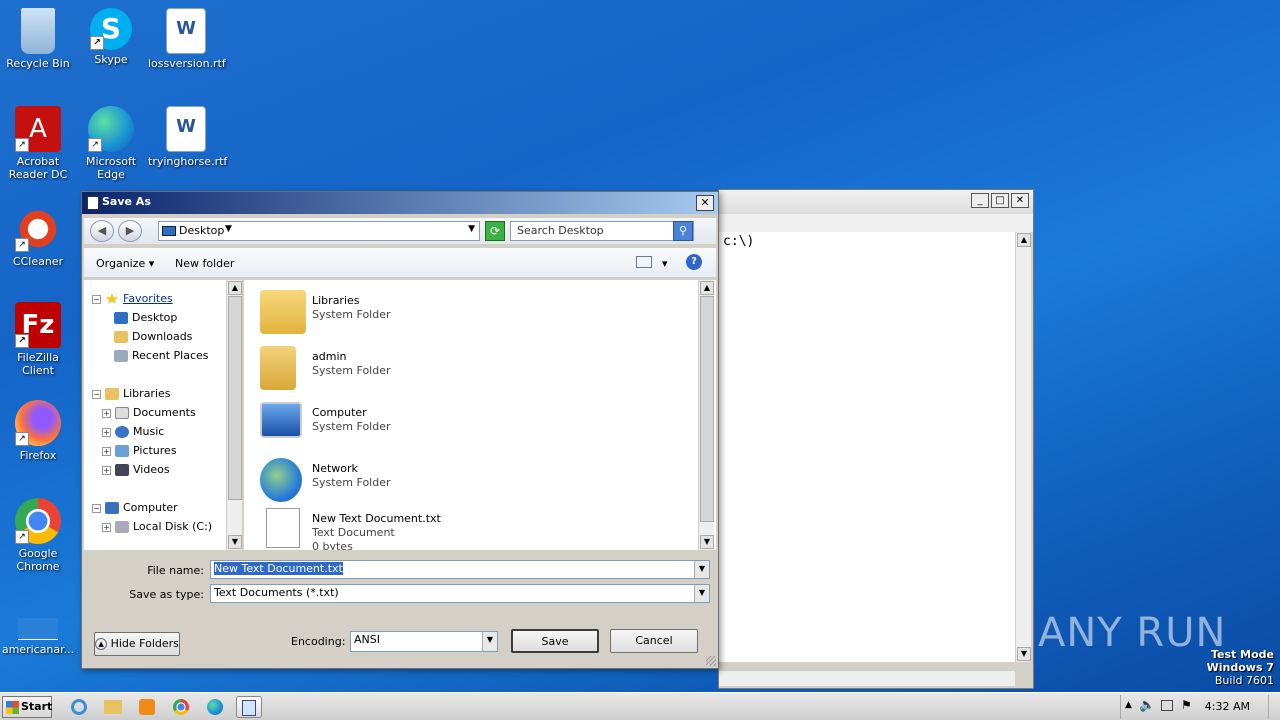  What do you see at coordinates (137, 644) in the screenshot?
I see `hide-folders-button: ▲ Hide Folders` at bounding box center [137, 644].